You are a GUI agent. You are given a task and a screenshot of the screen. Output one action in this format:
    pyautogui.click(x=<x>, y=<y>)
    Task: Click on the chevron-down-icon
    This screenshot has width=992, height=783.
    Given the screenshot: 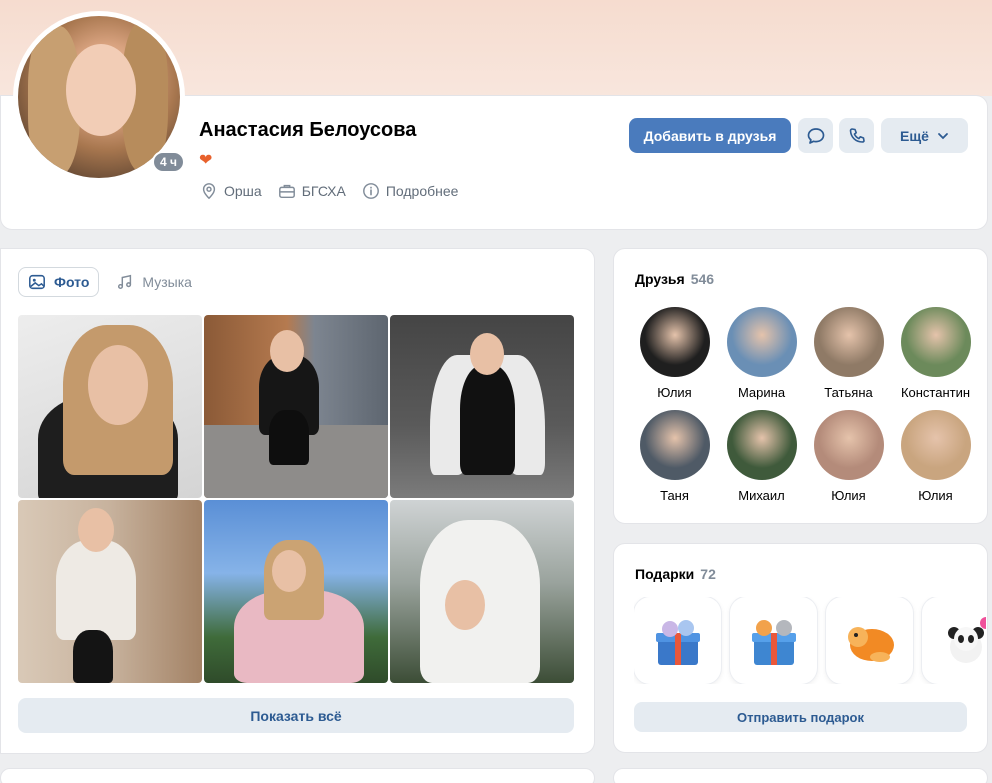 What is the action you would take?
    pyautogui.click(x=943, y=135)
    